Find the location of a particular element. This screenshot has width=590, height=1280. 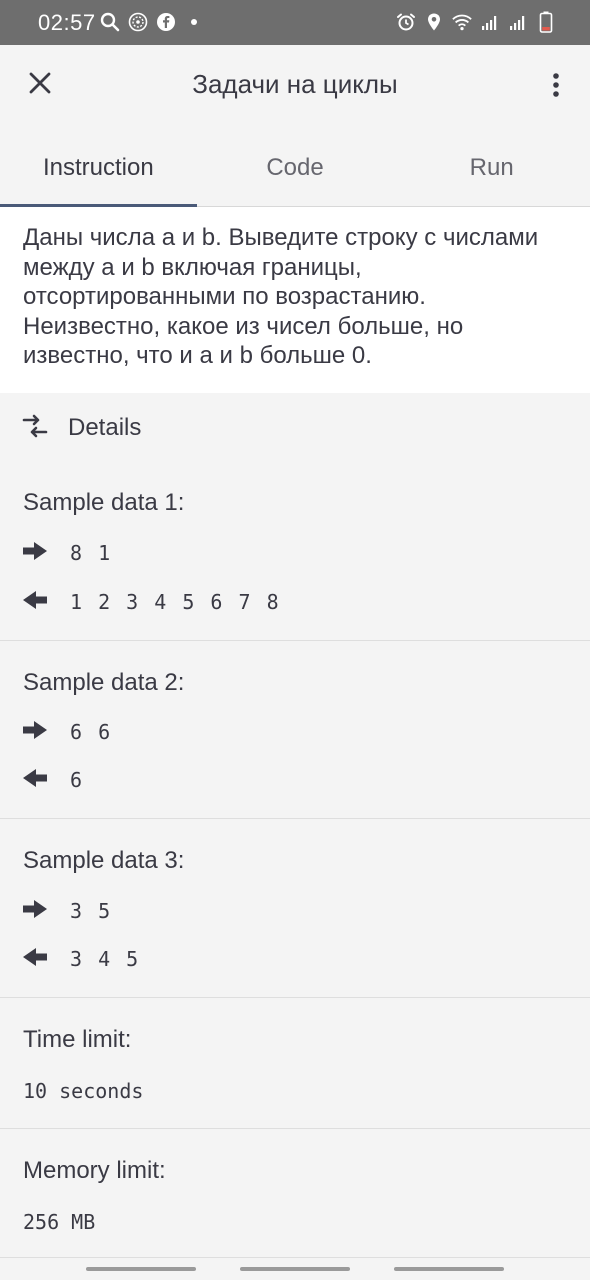

tab-run: Run is located at coordinates (491, 168).